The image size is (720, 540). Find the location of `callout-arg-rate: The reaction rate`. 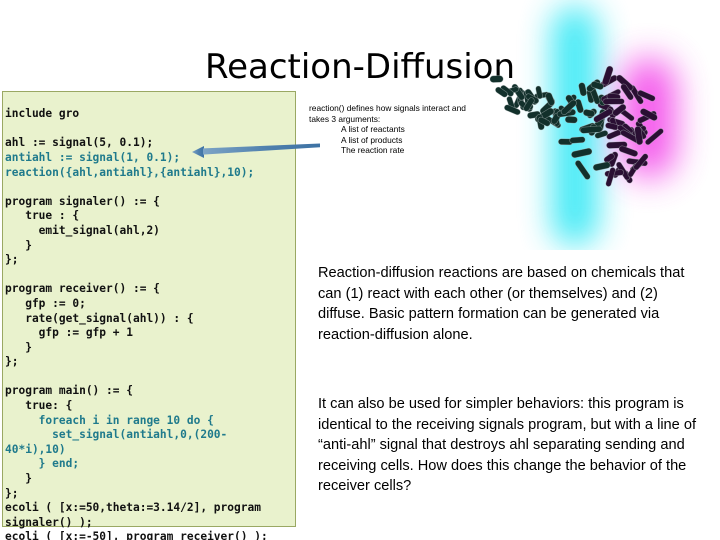

callout-arg-rate: The reaction rate is located at coordinates (373, 150).